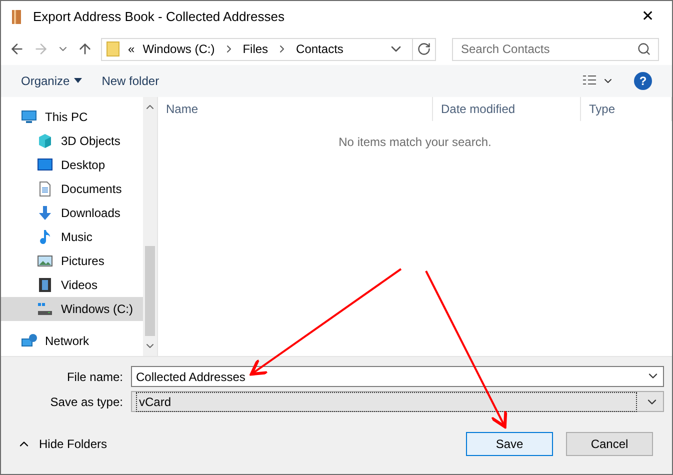 This screenshot has width=673, height=475. I want to click on dialog-button: Save, so click(509, 444).